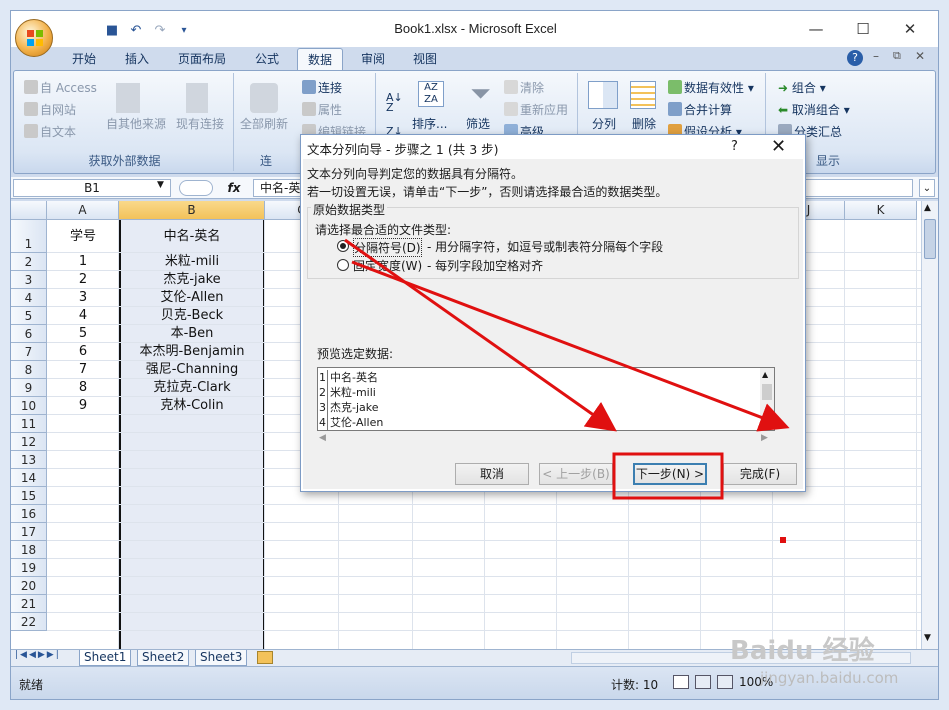 This screenshot has width=949, height=710. Describe the element at coordinates (29, 604) in the screenshot. I see `row-header-21: 21` at that location.